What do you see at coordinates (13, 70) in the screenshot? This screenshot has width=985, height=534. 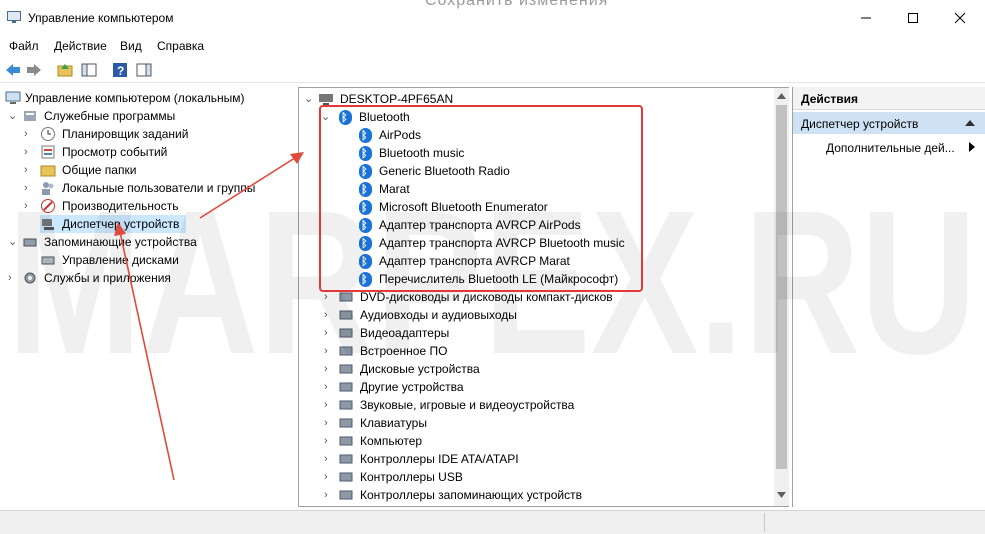 I see `back-arrow-icon` at bounding box center [13, 70].